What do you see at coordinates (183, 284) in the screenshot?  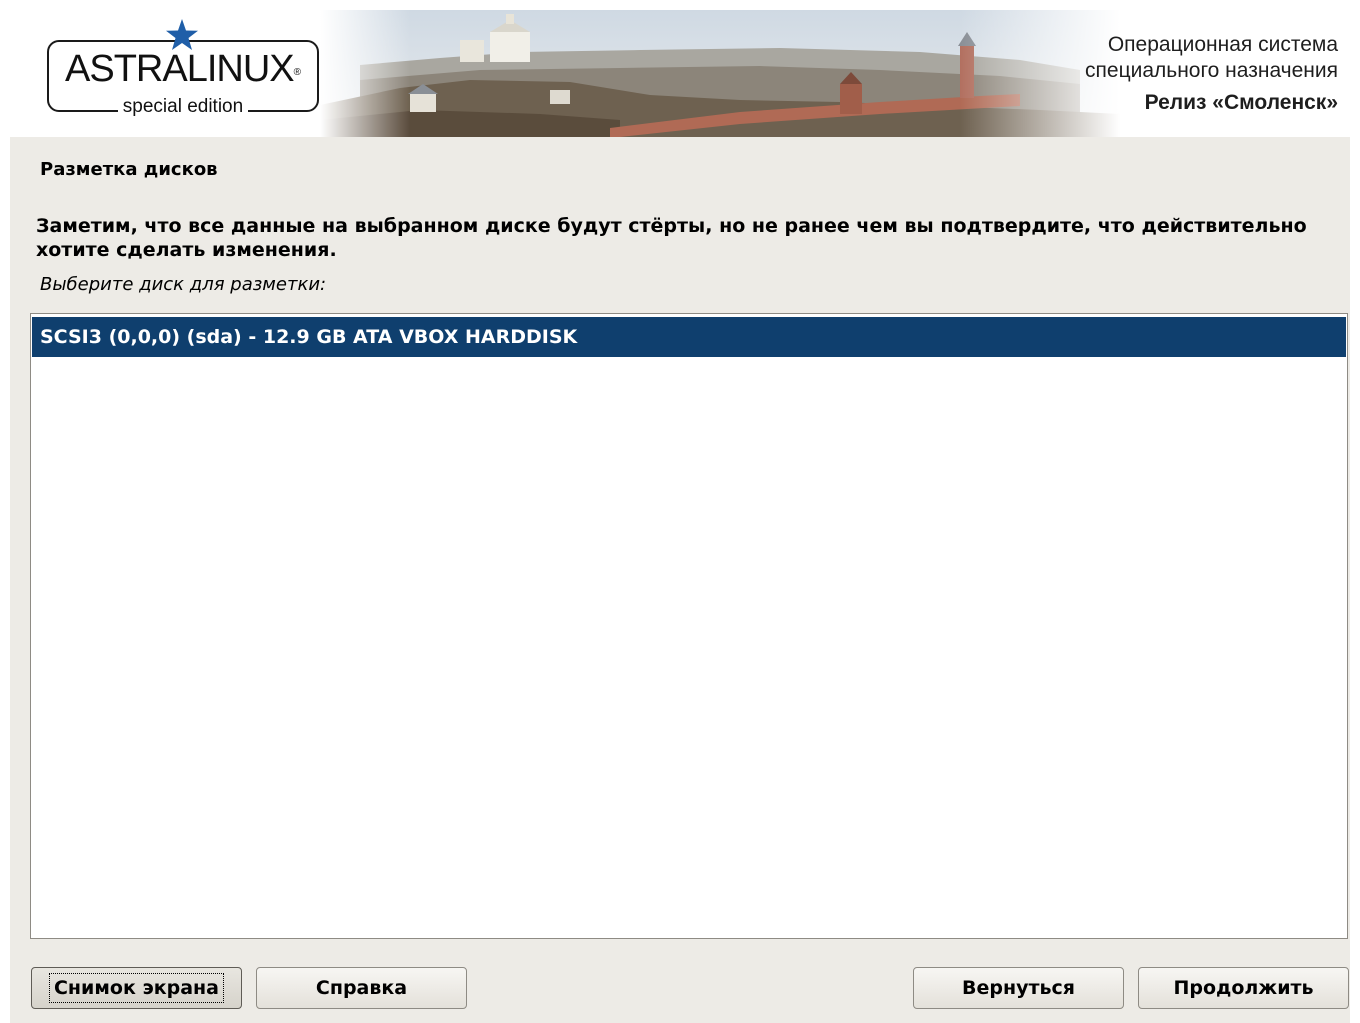 I see `disk-prompt: Выберите диск для разметки:` at bounding box center [183, 284].